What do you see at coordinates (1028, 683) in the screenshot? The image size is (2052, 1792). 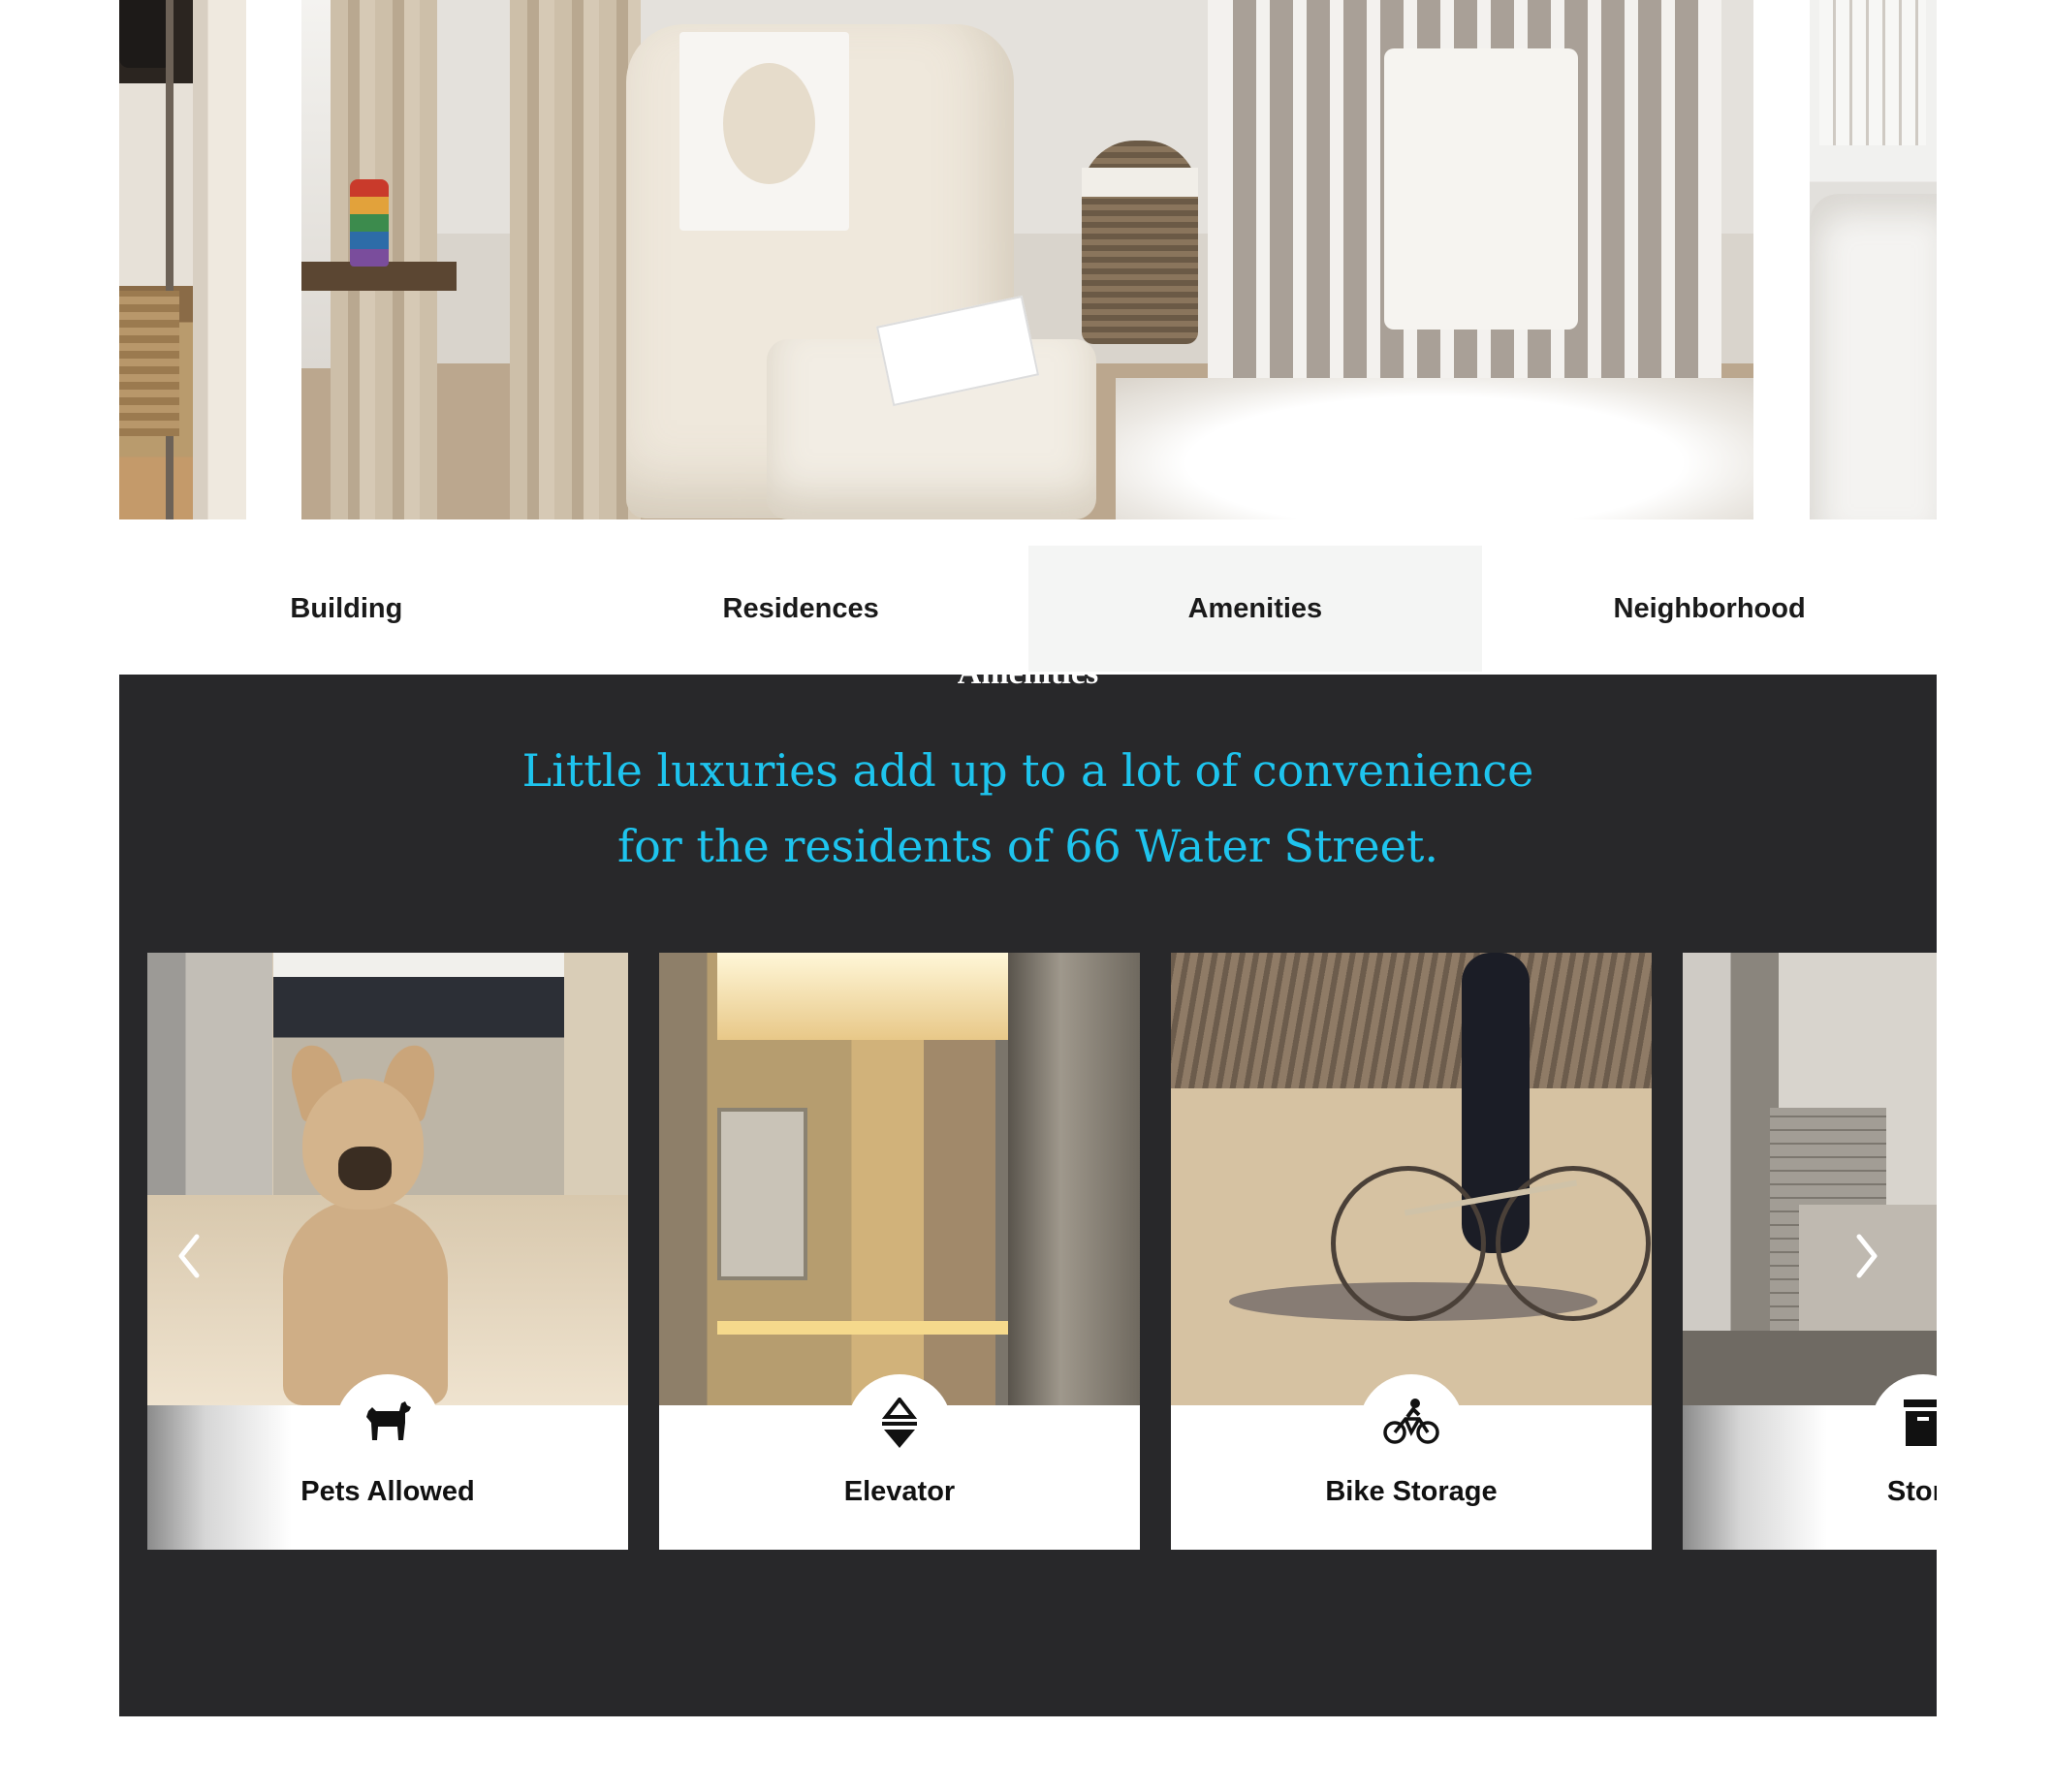 I see `section-title: Amenities` at bounding box center [1028, 683].